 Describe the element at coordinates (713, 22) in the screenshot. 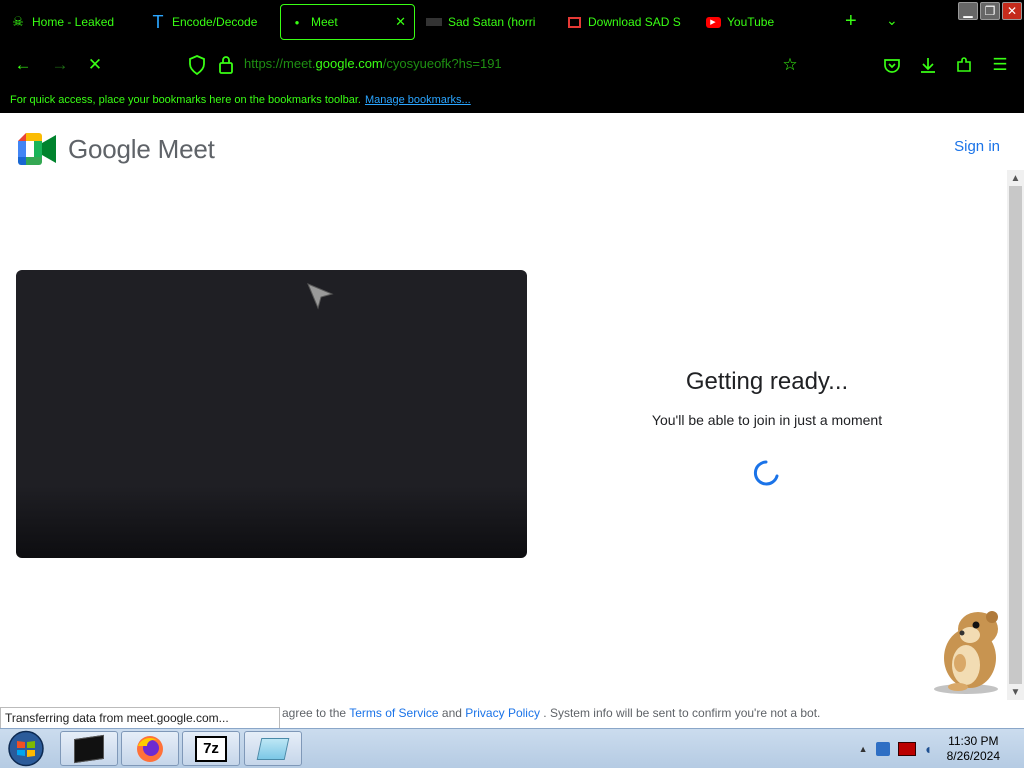

I see `youtube-icon: ▶` at that location.